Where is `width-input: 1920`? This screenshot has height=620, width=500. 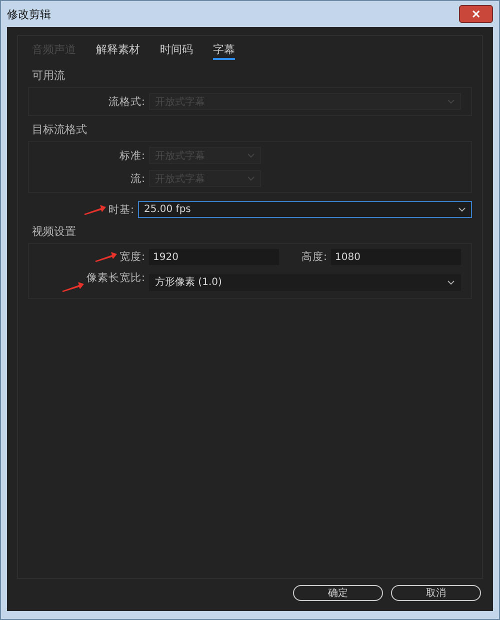
width-input: 1920 is located at coordinates (214, 257).